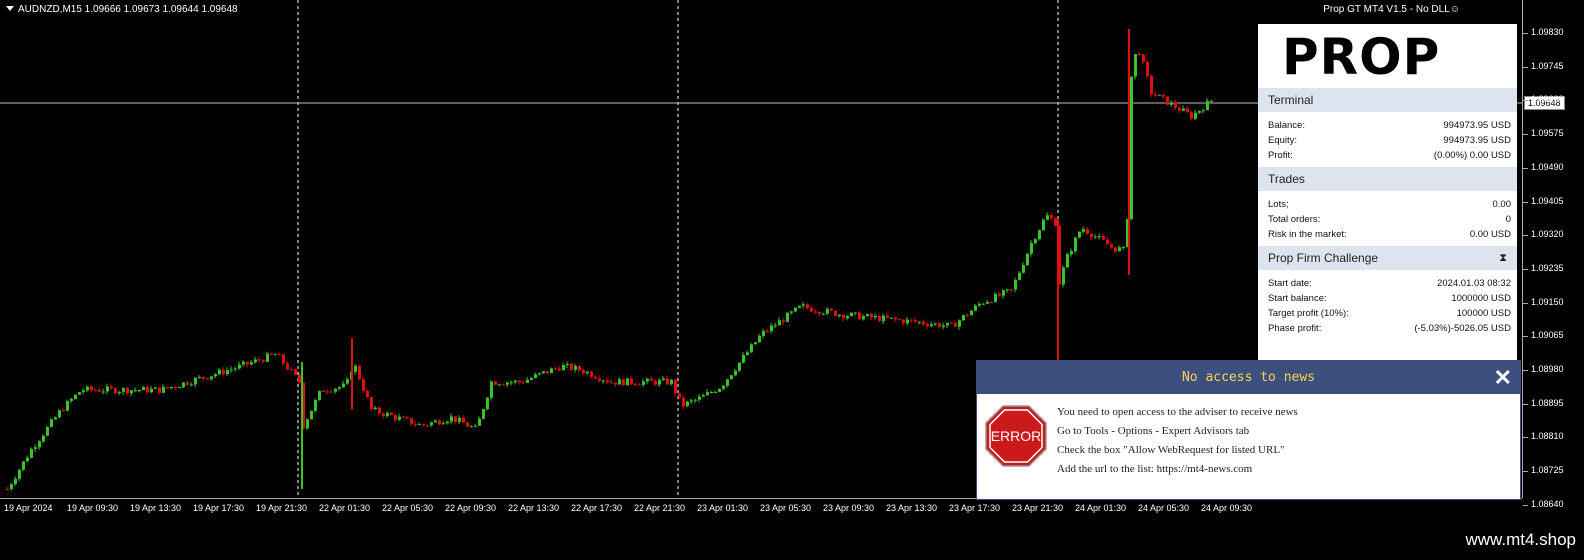  Describe the element at coordinates (660, 508) in the screenshot. I see `time-tick-label: 22 Apr 21:30` at that location.